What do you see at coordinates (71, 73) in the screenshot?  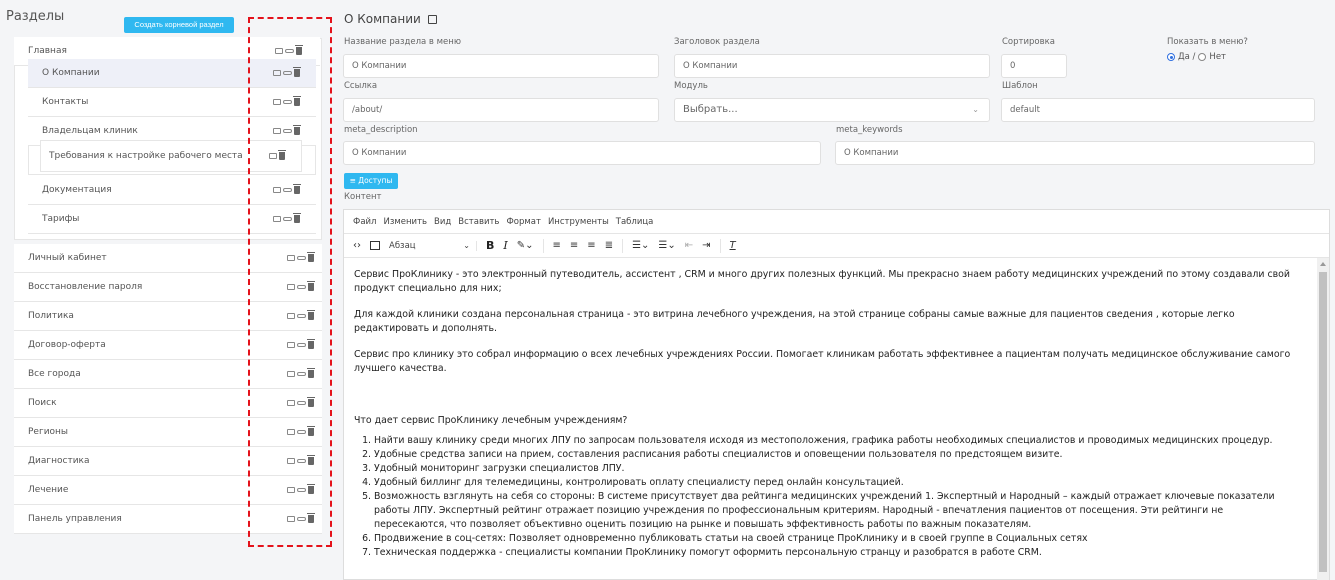 I see `sidebar-item-label: О Компании` at bounding box center [71, 73].